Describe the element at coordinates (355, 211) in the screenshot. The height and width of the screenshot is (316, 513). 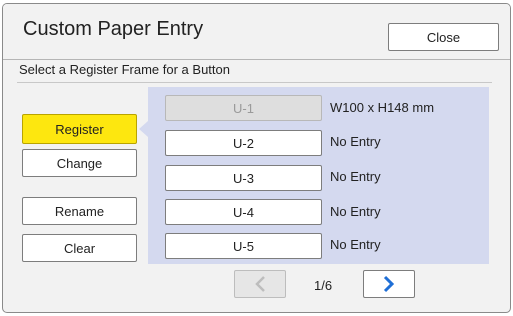
I see `slot-u4-status: No Entry` at that location.